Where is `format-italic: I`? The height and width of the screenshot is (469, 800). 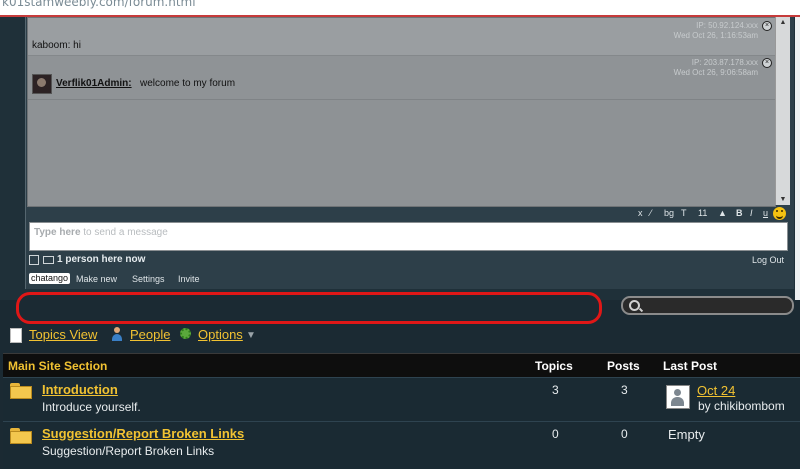 format-italic: I is located at coordinates (751, 213).